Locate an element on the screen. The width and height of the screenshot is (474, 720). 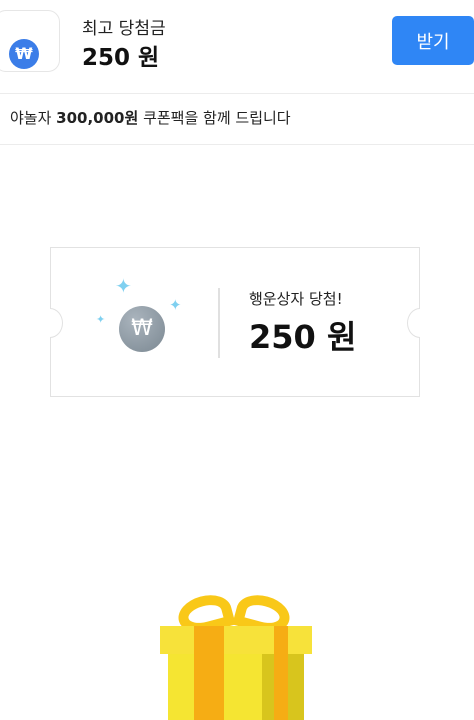
gift-ribbon-side is located at coordinates (281, 673).